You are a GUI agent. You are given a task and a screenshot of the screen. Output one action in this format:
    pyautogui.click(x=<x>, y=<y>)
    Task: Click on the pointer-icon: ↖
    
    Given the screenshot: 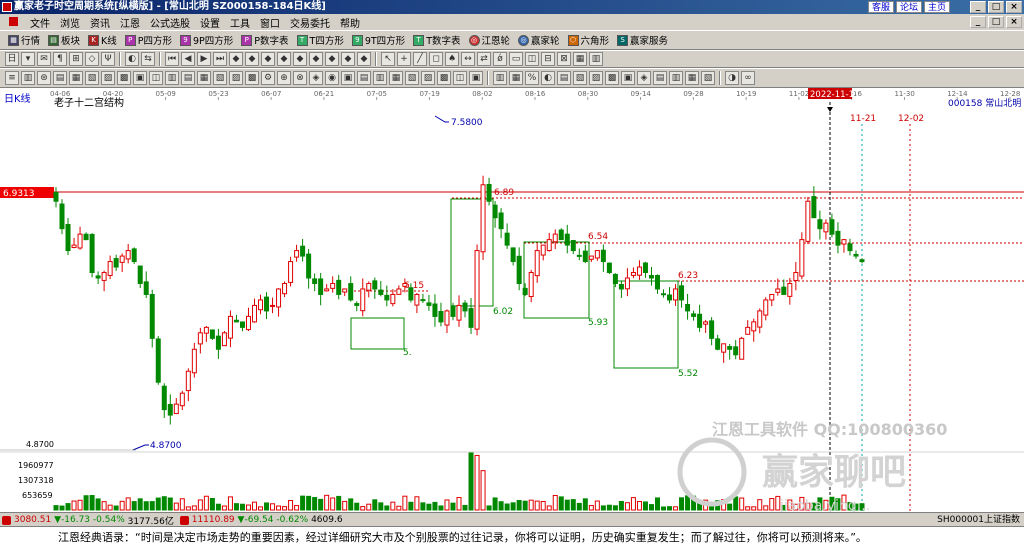 What is the action you would take?
    pyautogui.click(x=388, y=59)
    